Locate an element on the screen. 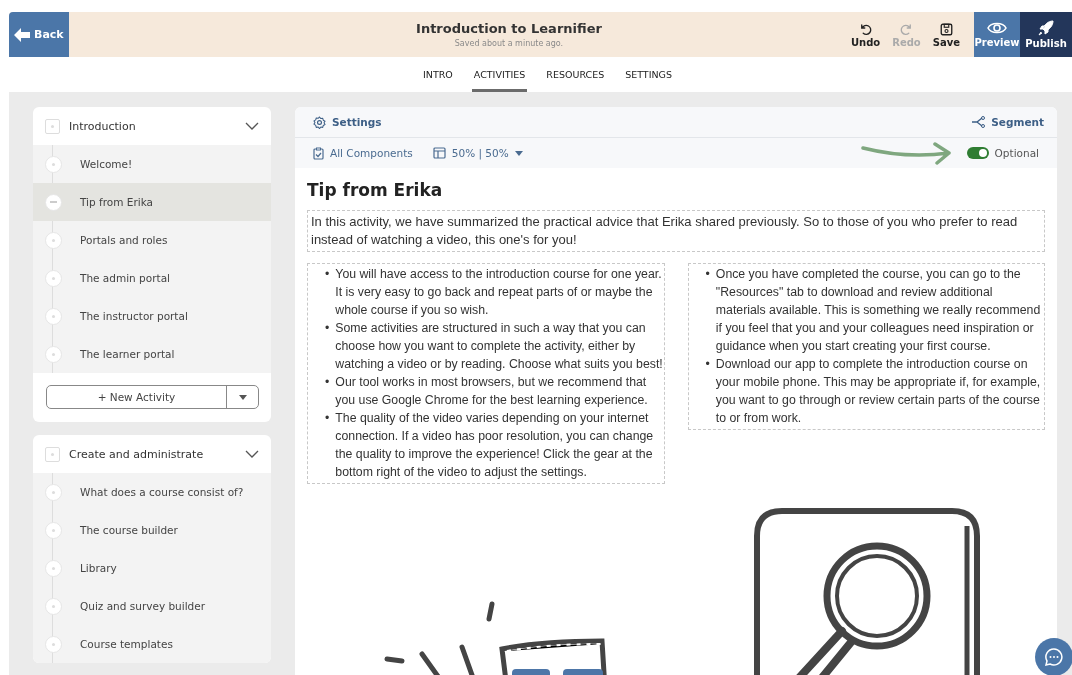  redo-icon is located at coordinates (906, 29).